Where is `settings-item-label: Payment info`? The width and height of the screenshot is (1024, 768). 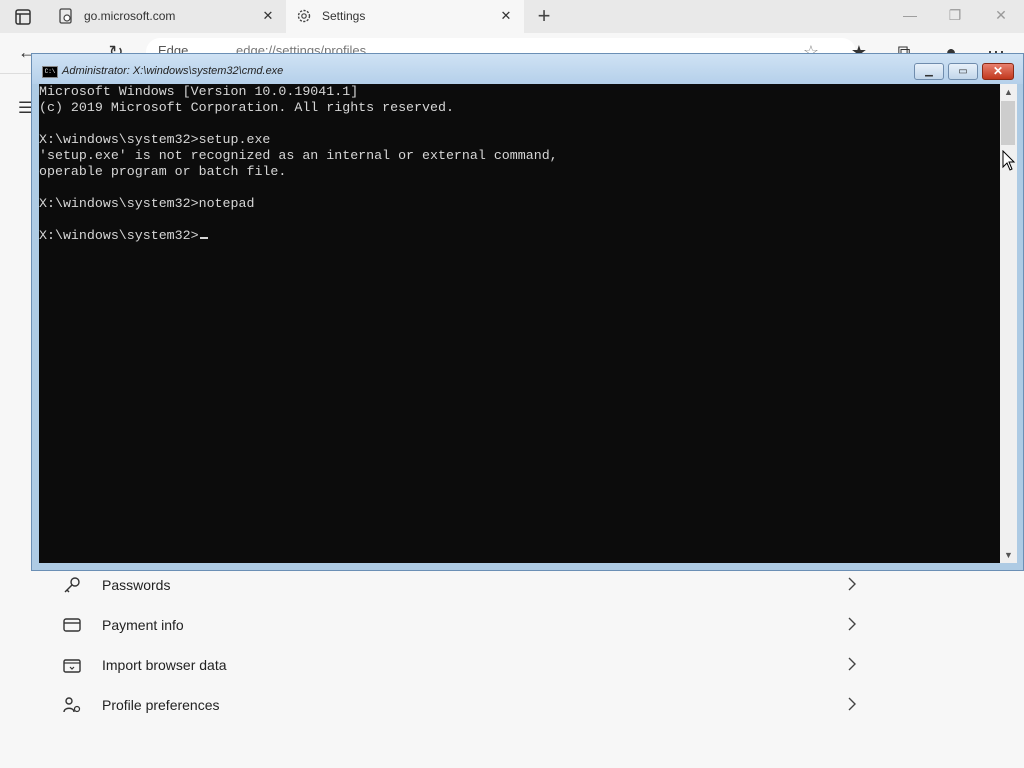
settings-item-label: Payment info is located at coordinates (143, 625).